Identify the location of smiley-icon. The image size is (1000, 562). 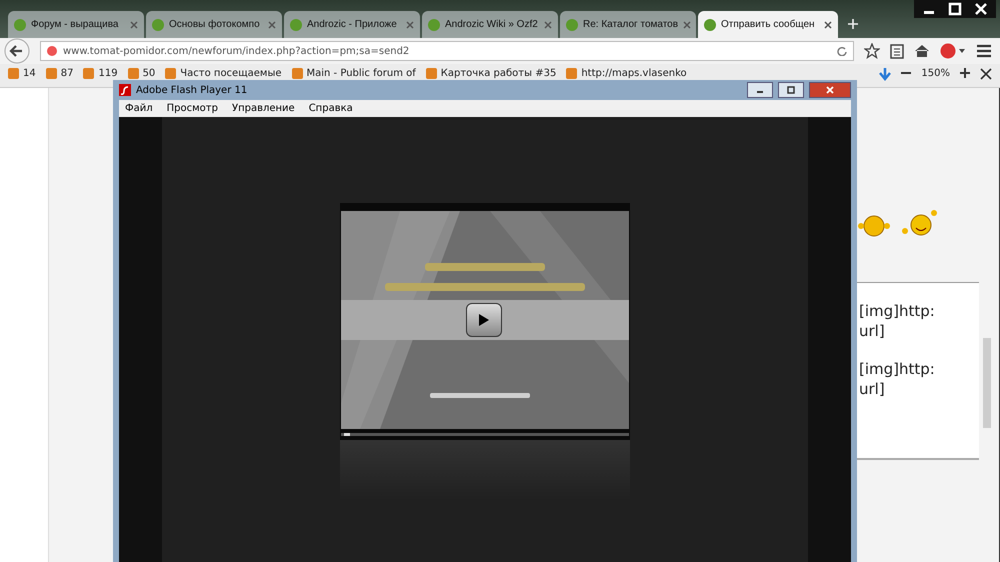
(919, 223).